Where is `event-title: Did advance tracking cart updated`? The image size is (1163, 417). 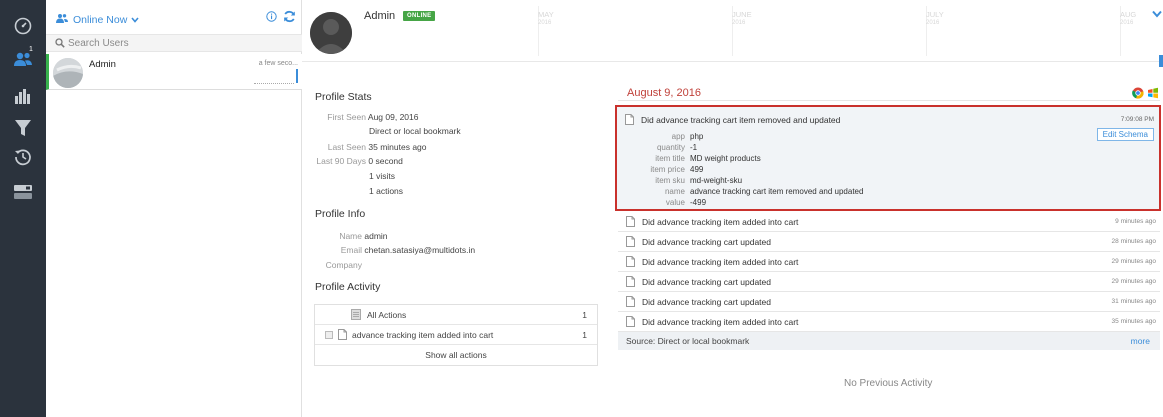 event-title: Did advance tracking cart updated is located at coordinates (706, 282).